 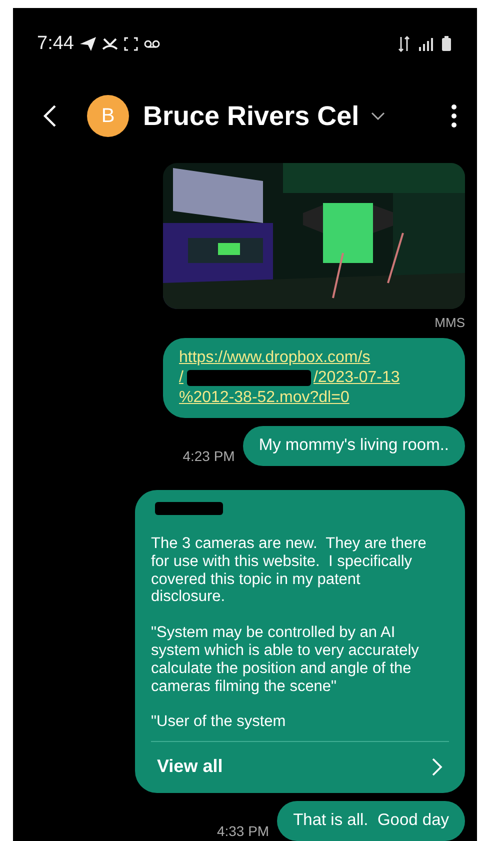 What do you see at coordinates (454, 116) in the screenshot?
I see `more-options-icon` at bounding box center [454, 116].